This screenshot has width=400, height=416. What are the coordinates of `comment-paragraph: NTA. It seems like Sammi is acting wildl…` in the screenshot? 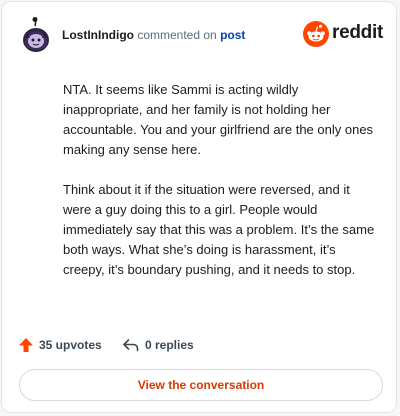 It's located at (218, 119).